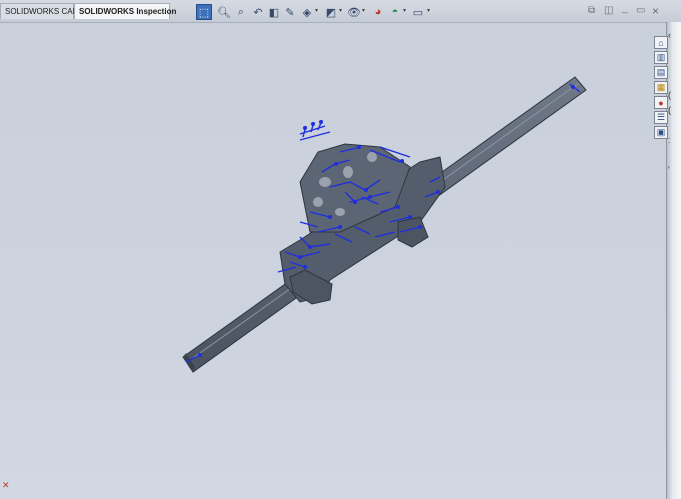  I want to click on apply-scene-icon: ◓, so click(395, 12).